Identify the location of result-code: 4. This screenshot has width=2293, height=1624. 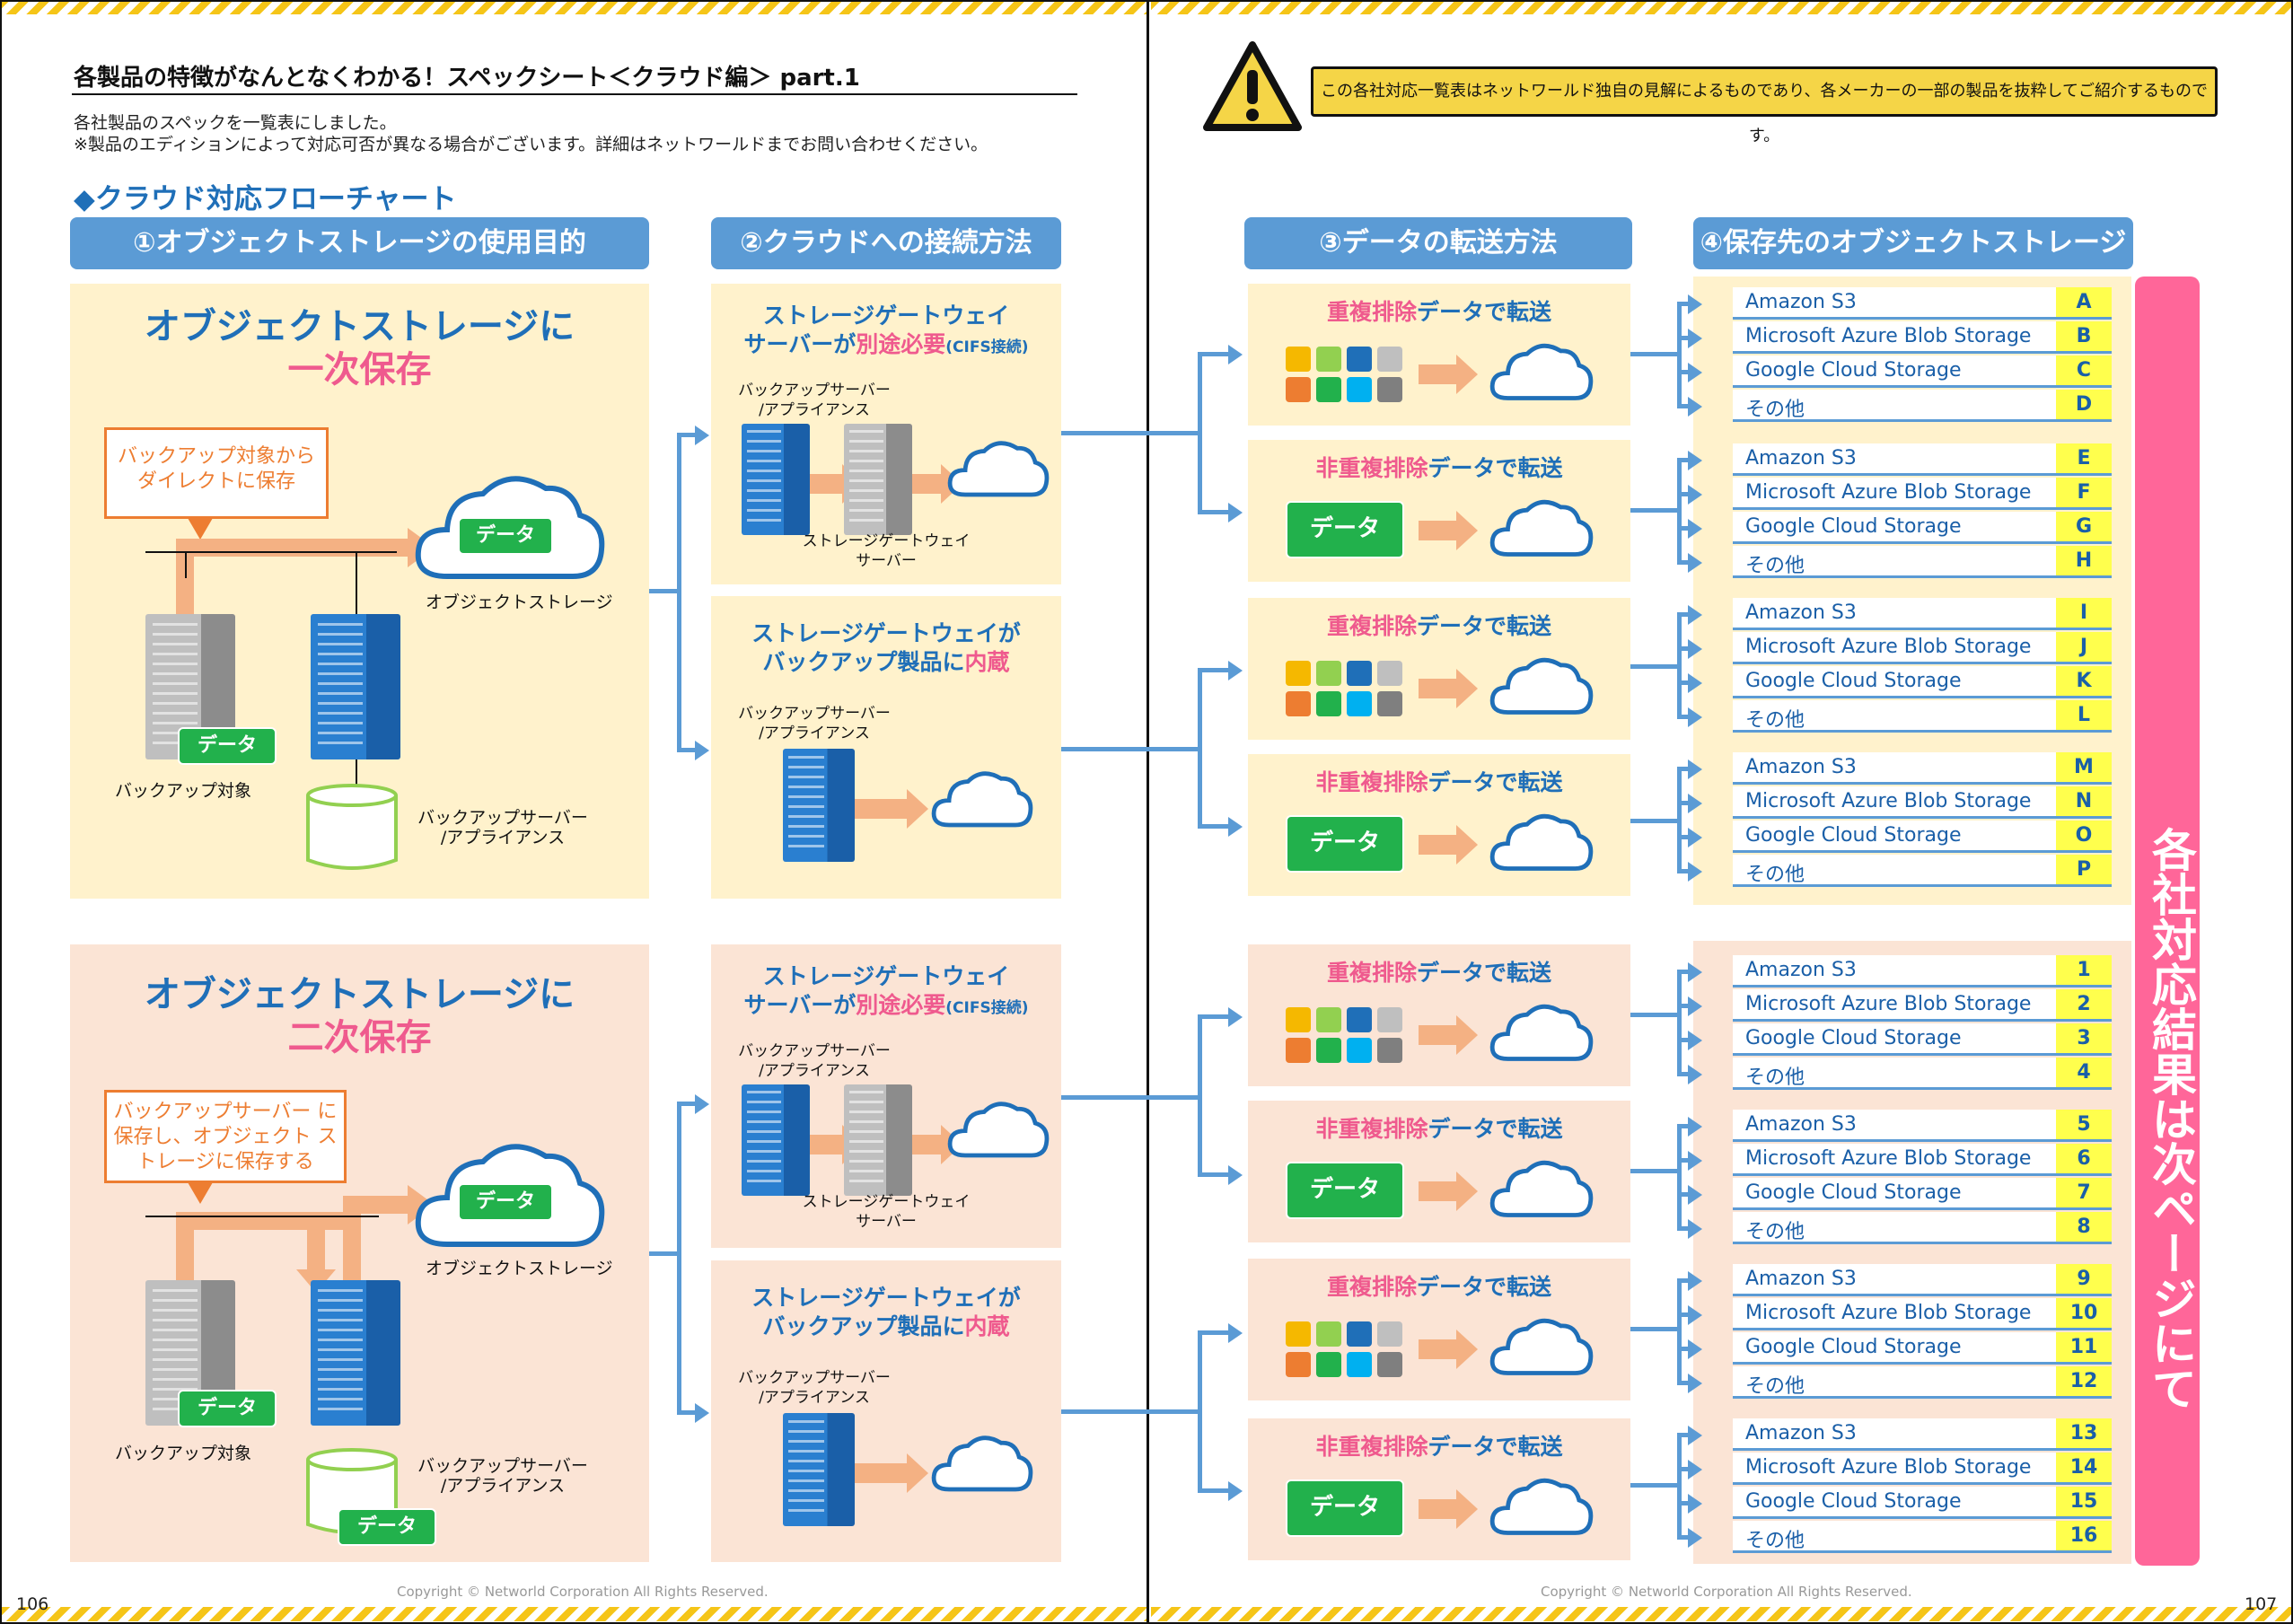
(2084, 1072).